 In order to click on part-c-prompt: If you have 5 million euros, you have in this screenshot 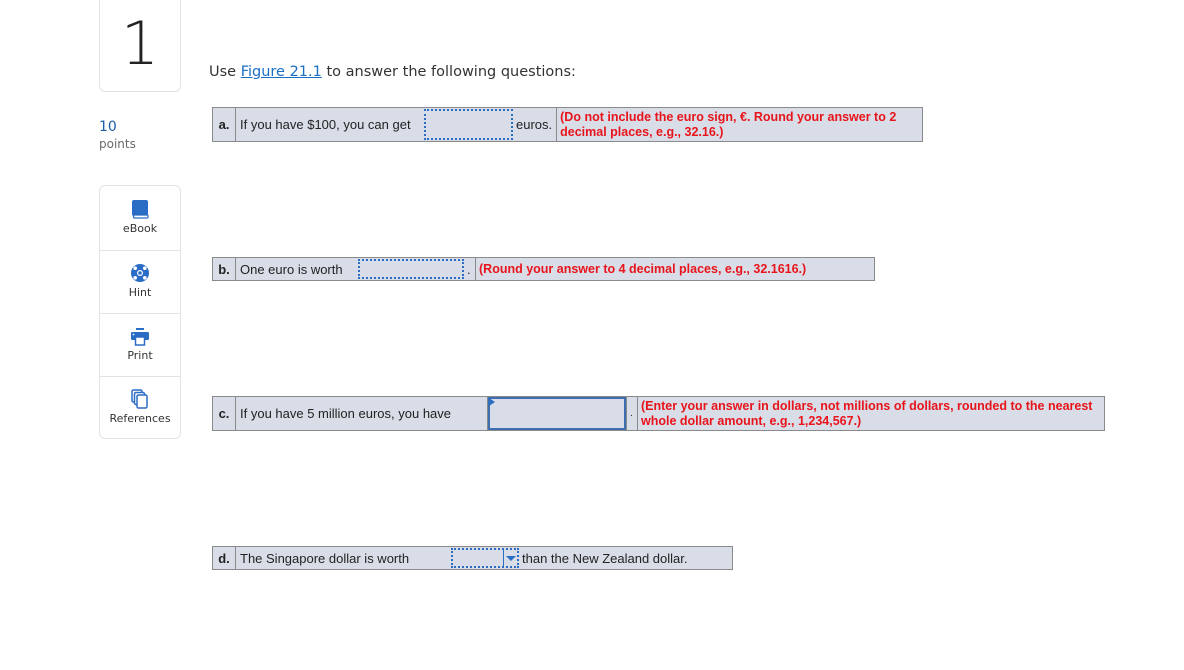, I will do `click(362, 413)`.